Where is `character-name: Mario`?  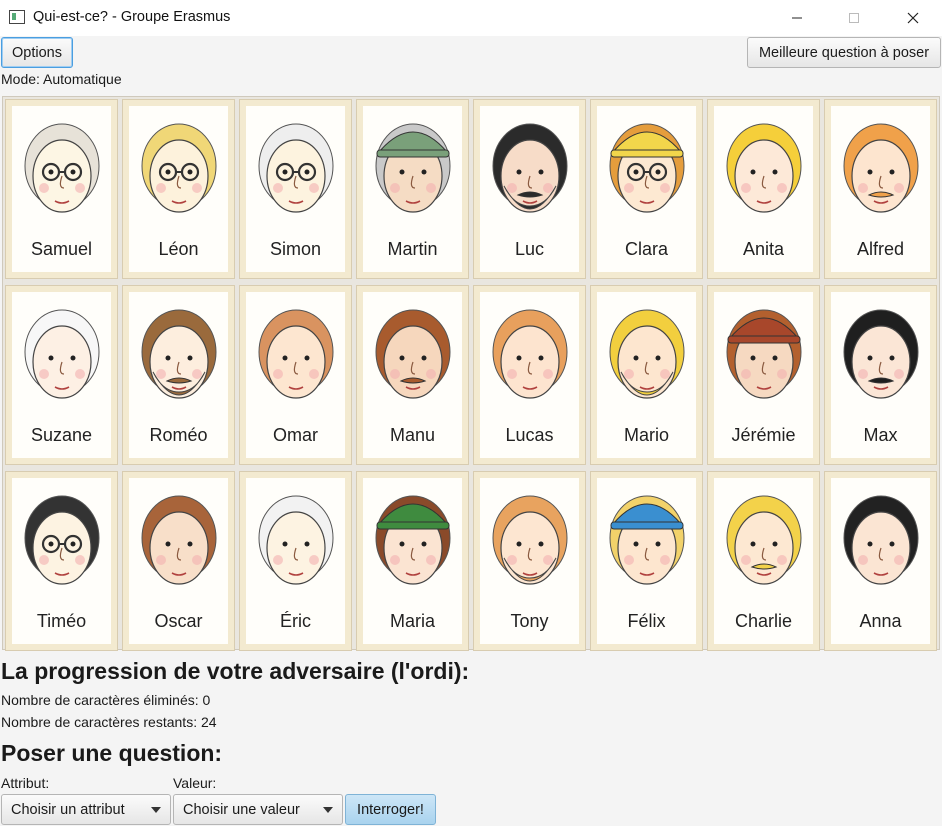 character-name: Mario is located at coordinates (646, 435).